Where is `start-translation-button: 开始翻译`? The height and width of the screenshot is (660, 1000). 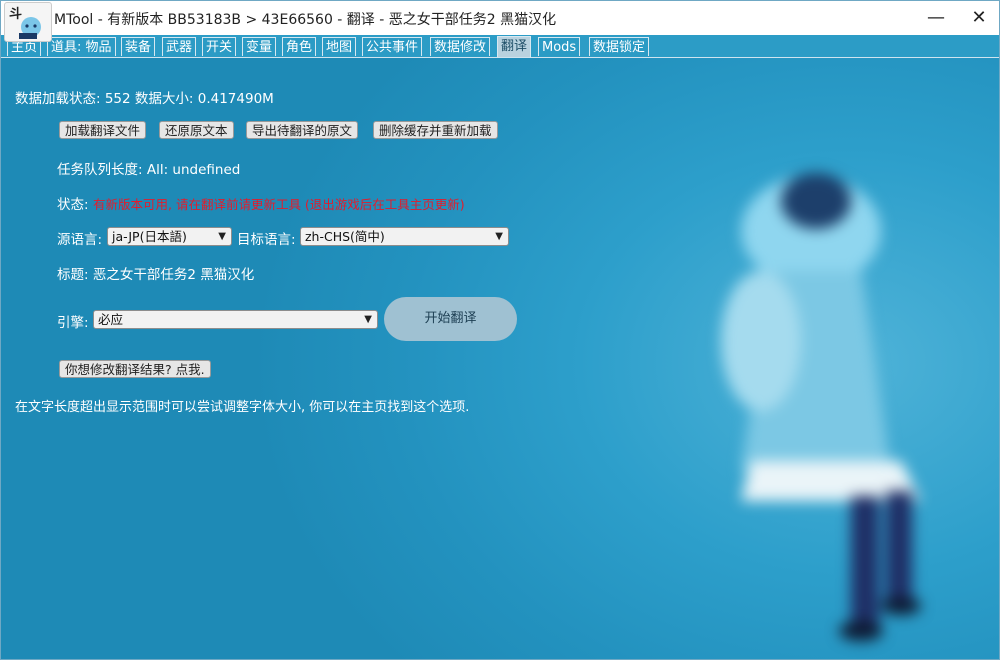 start-translation-button: 开始翻译 is located at coordinates (450, 319).